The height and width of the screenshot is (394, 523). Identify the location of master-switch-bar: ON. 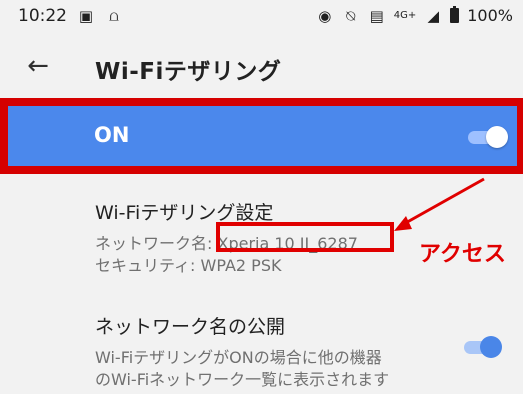
(262, 136).